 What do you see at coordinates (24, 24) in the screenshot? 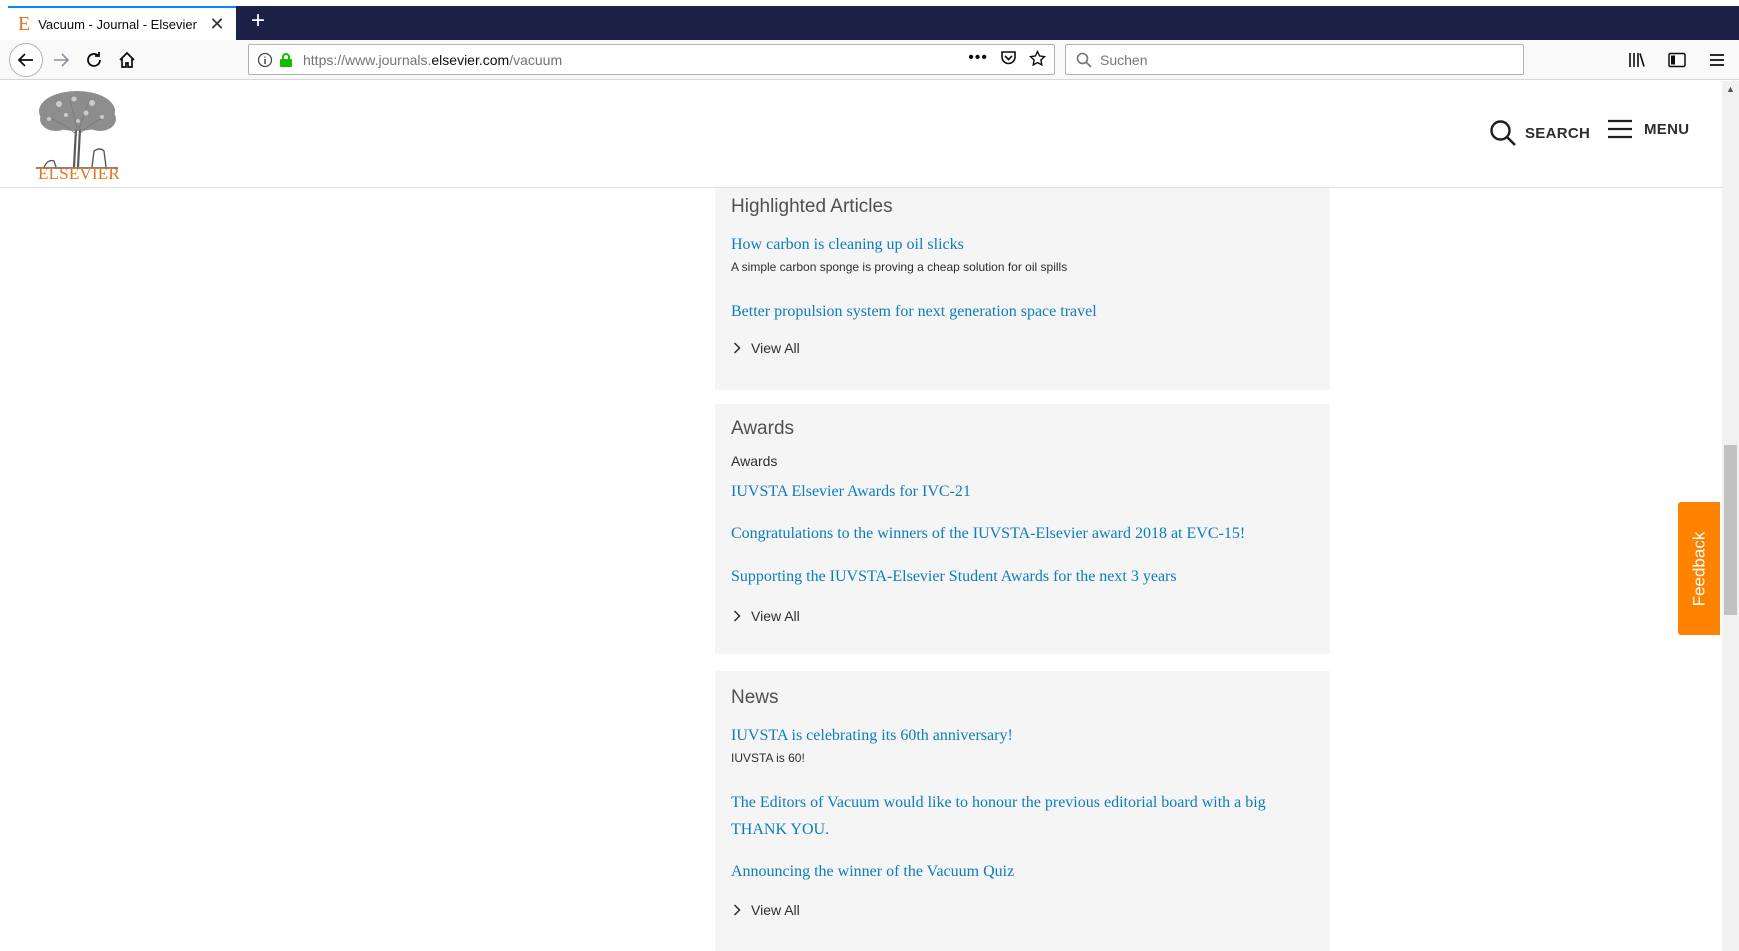
I see `elsevier-favicon-icon: E` at bounding box center [24, 24].